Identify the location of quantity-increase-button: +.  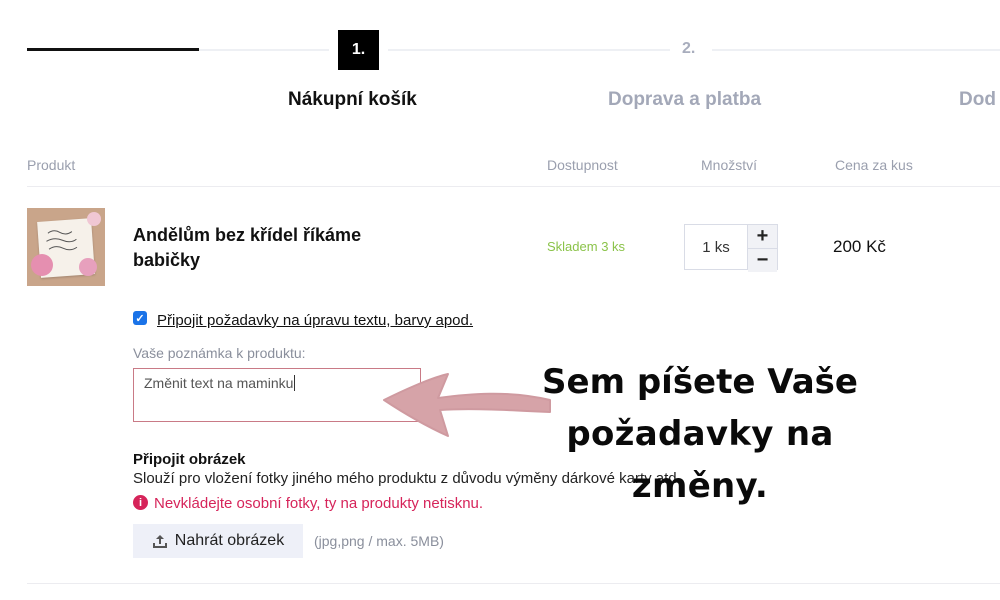
(762, 237).